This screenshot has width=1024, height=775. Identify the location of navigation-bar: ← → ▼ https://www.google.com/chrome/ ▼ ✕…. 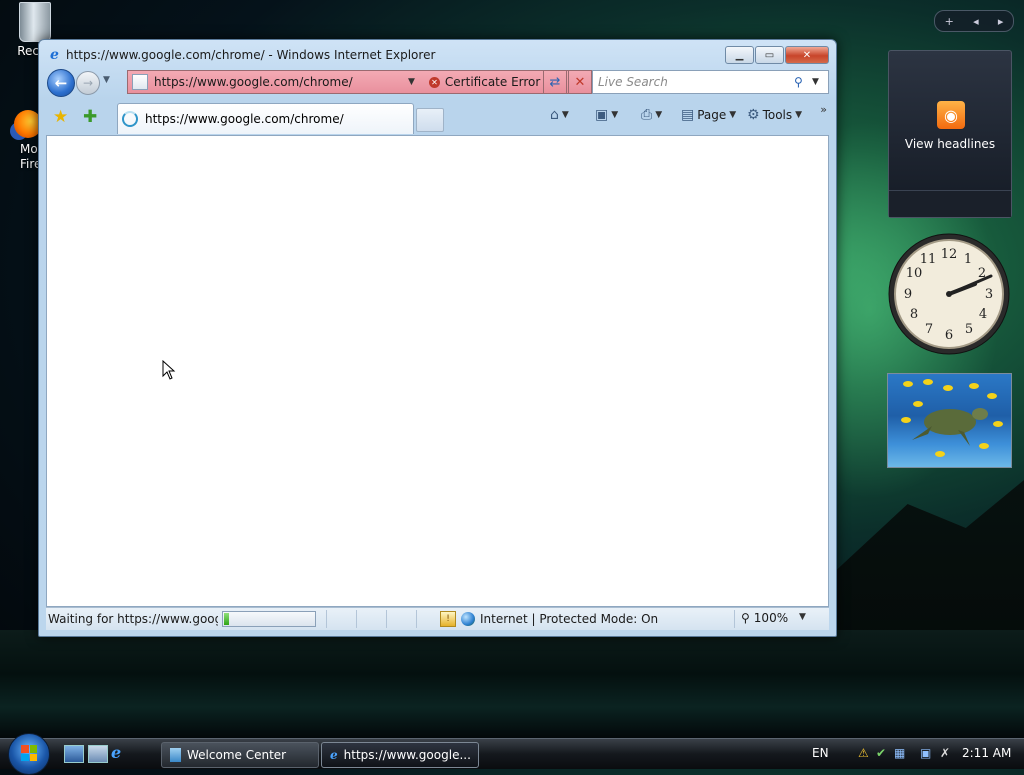
(438, 83).